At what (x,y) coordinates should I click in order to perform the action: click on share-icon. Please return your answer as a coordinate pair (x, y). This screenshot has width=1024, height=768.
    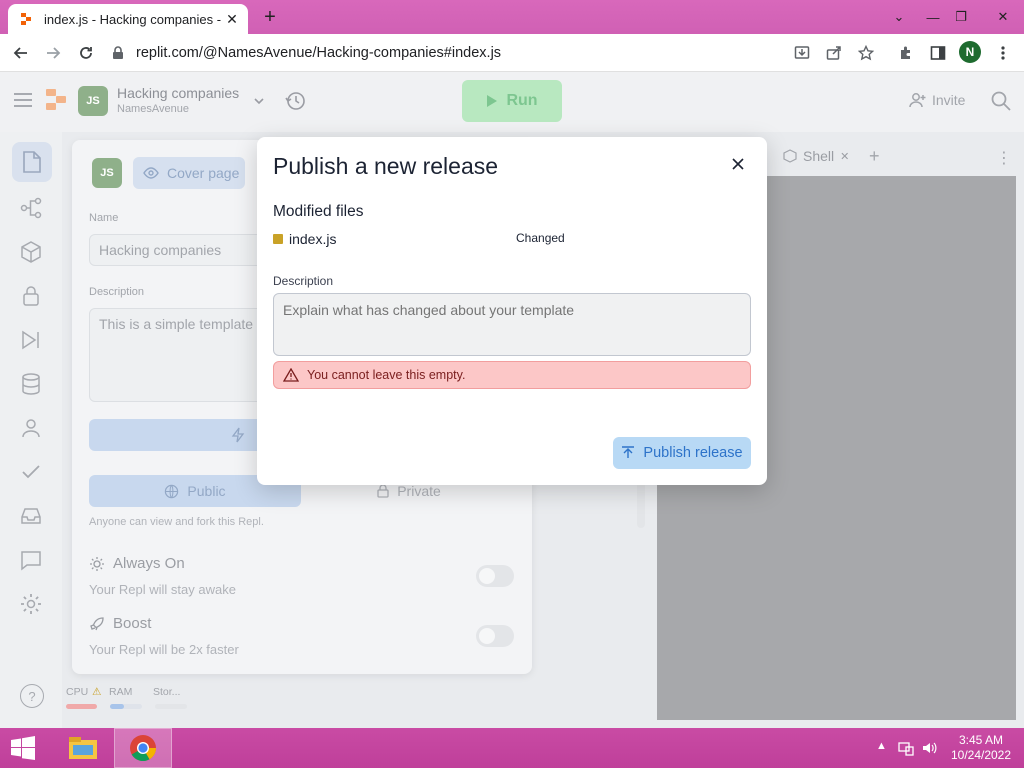
    Looking at the image, I should click on (834, 53).